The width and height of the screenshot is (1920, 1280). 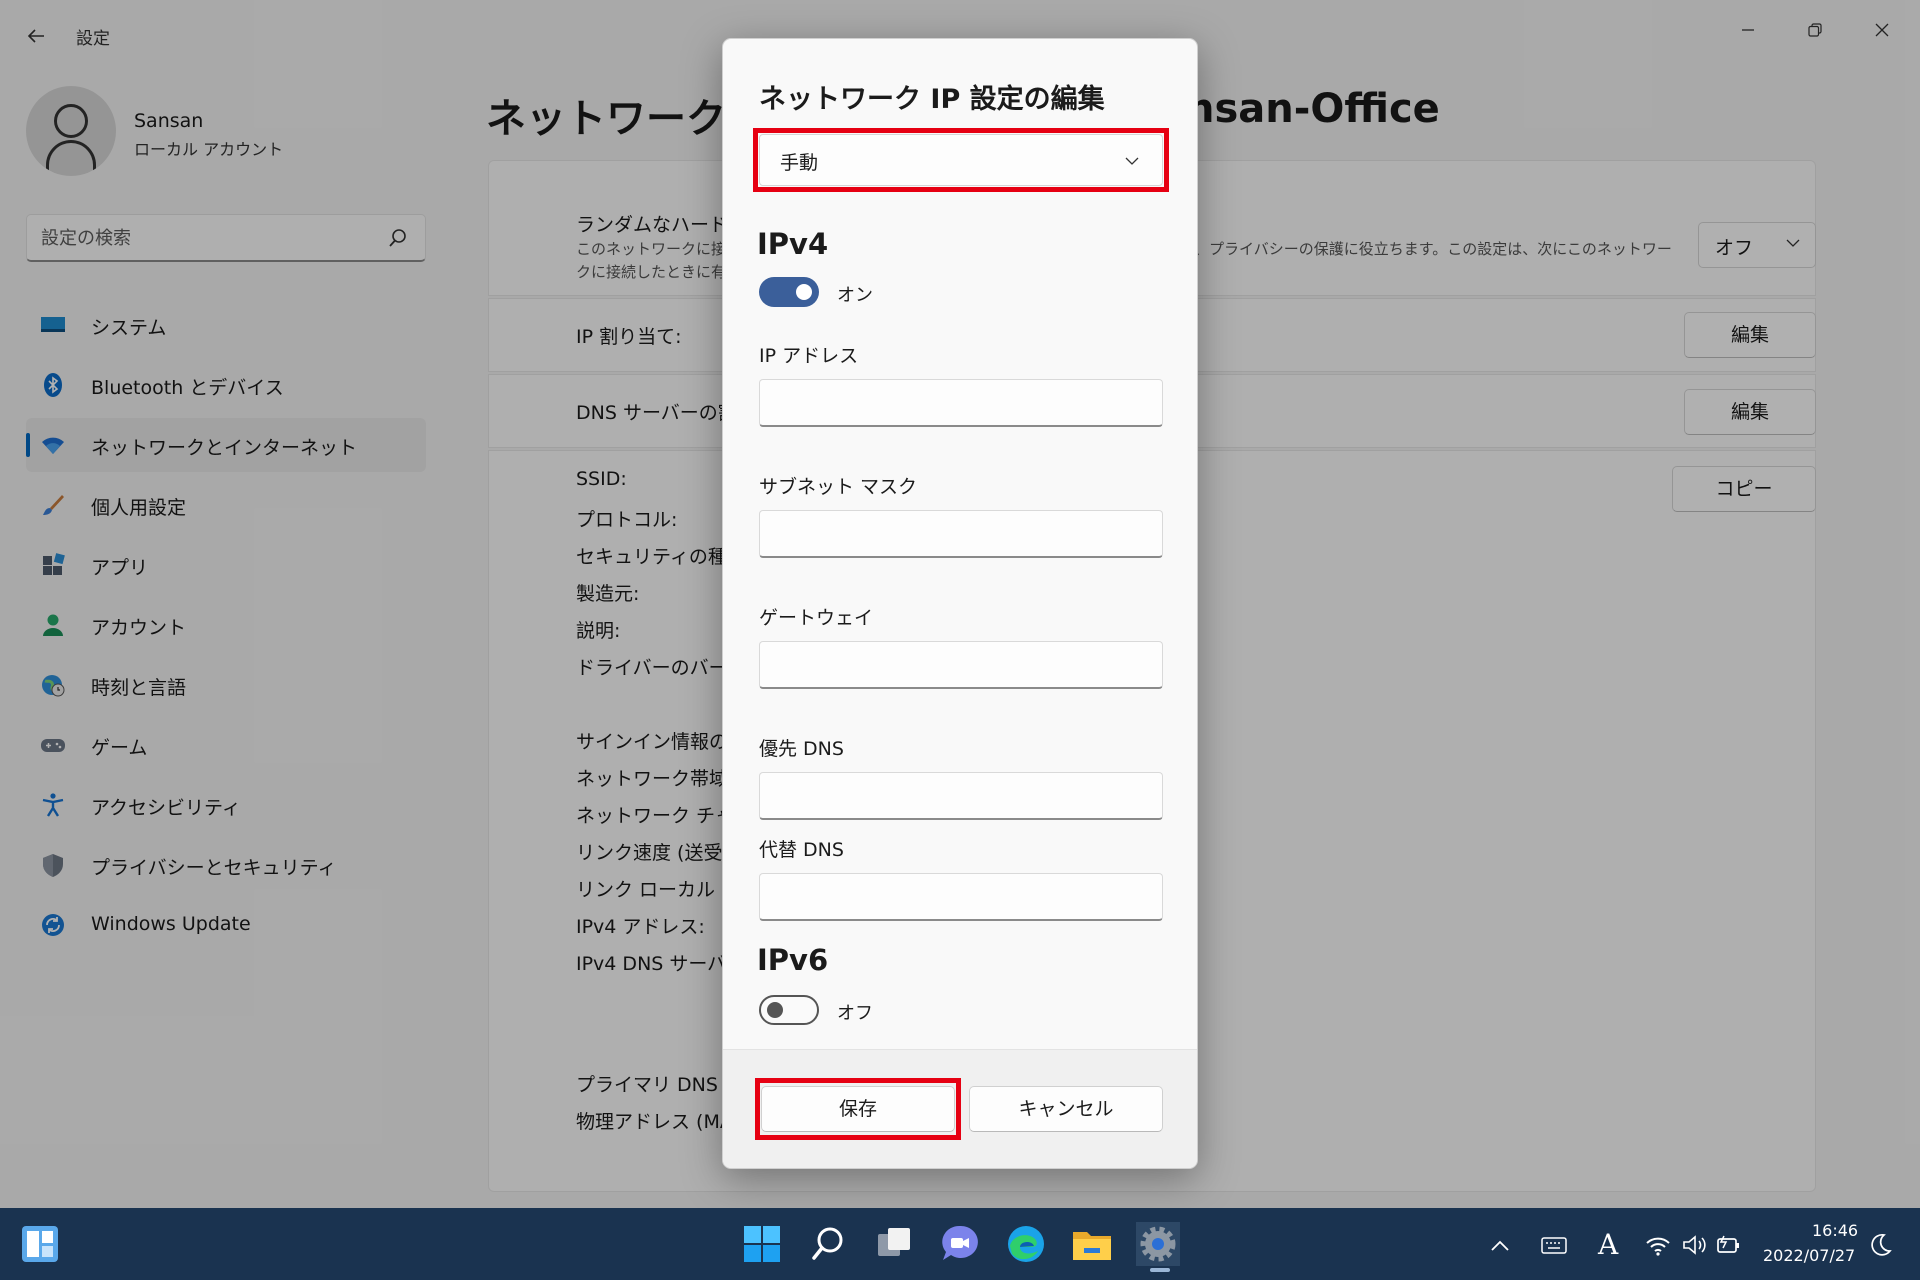 What do you see at coordinates (1160, 1270) in the screenshot?
I see `active-app-indicator` at bounding box center [1160, 1270].